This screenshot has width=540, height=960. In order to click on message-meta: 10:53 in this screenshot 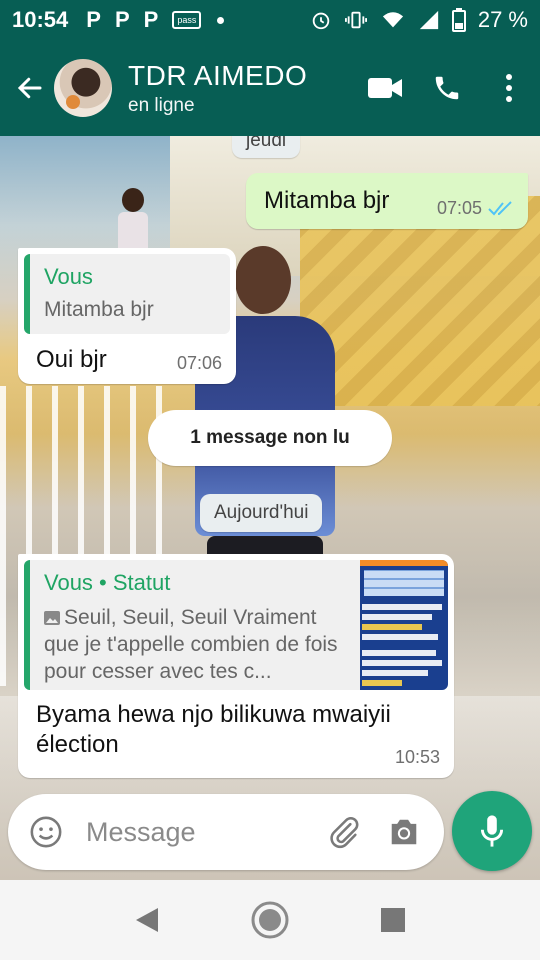, I will do `click(417, 757)`.